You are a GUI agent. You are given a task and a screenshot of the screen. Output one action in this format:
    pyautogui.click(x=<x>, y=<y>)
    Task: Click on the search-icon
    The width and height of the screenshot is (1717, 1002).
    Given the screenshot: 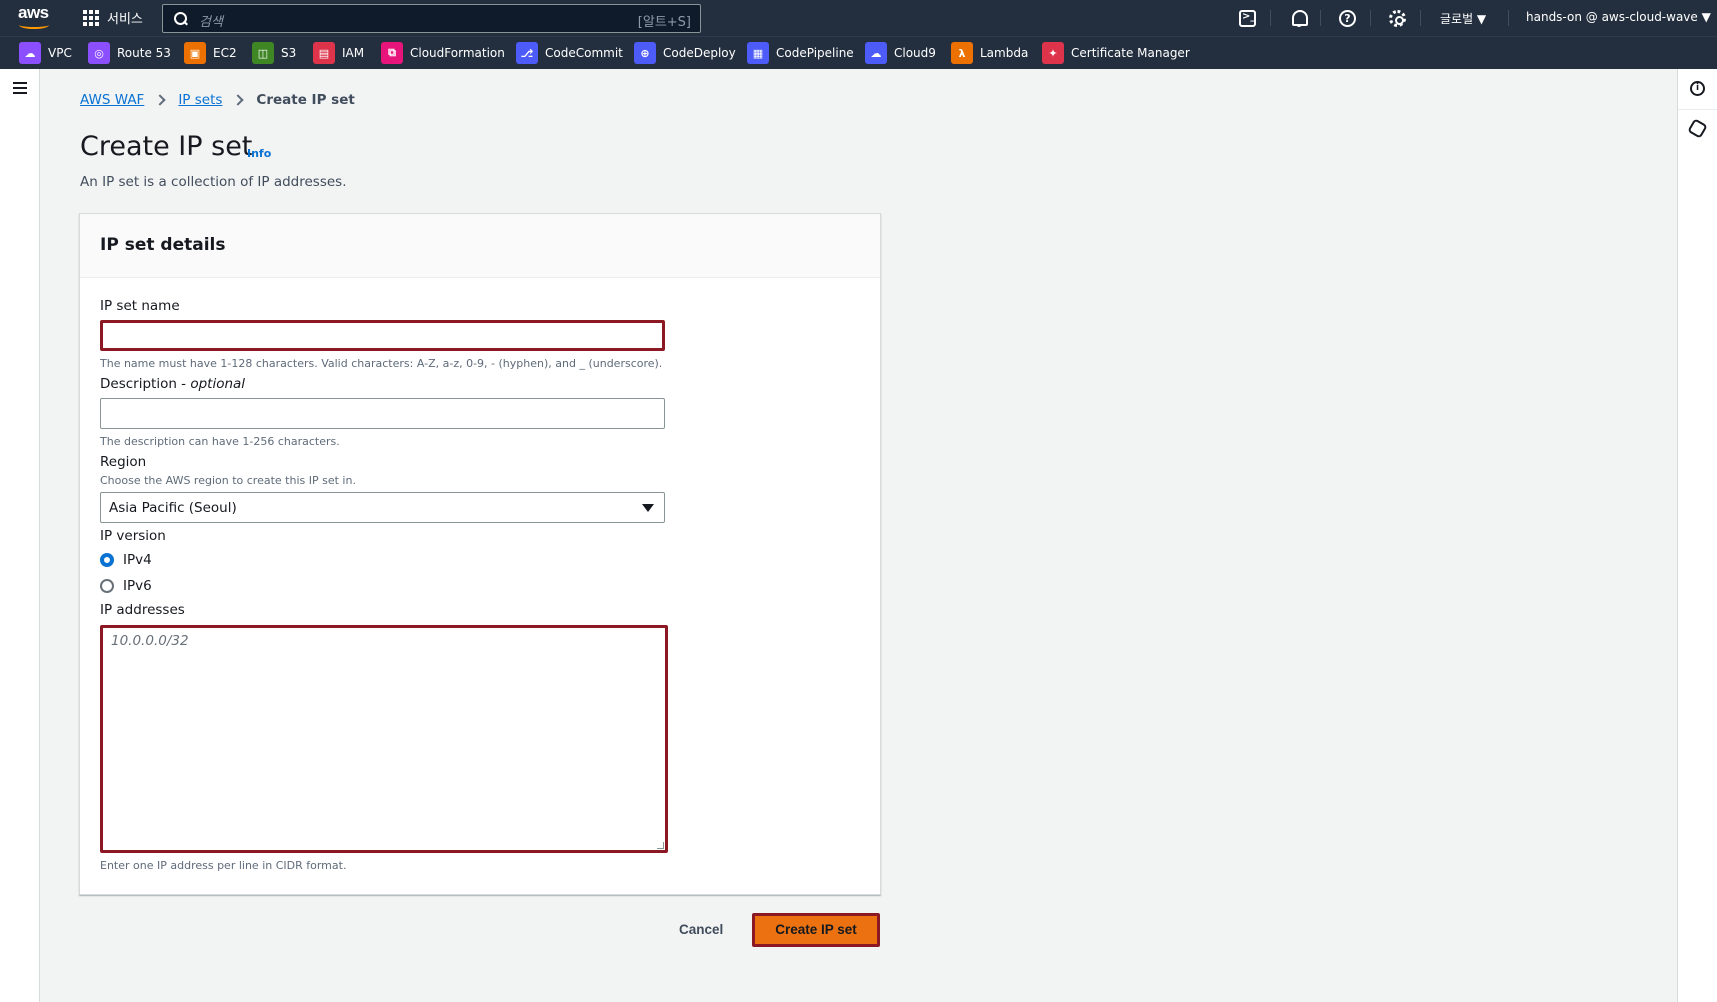 What is the action you would take?
    pyautogui.click(x=181, y=19)
    